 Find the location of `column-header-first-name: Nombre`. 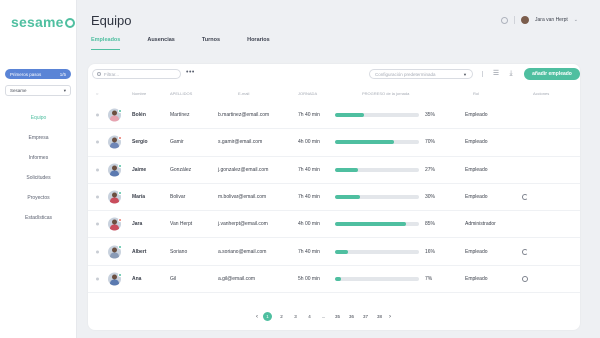

column-header-first-name: Nombre is located at coordinates (139, 93).